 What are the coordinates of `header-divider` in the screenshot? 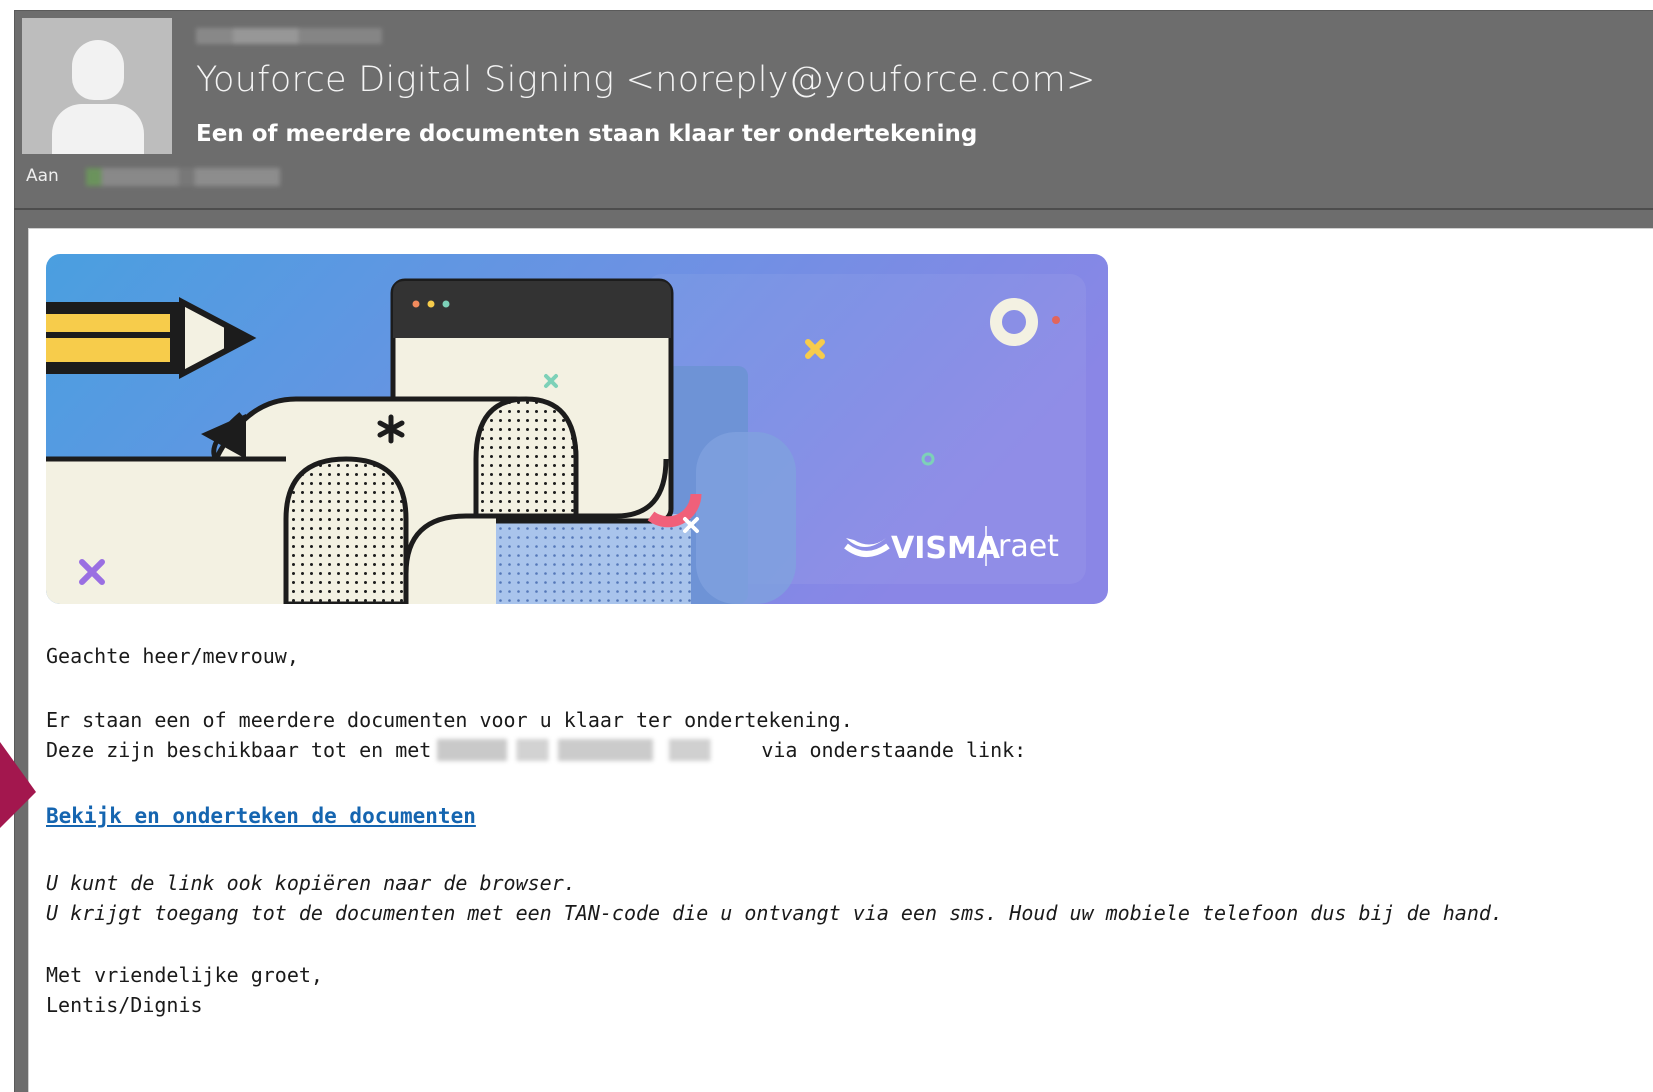 It's located at (833, 209).